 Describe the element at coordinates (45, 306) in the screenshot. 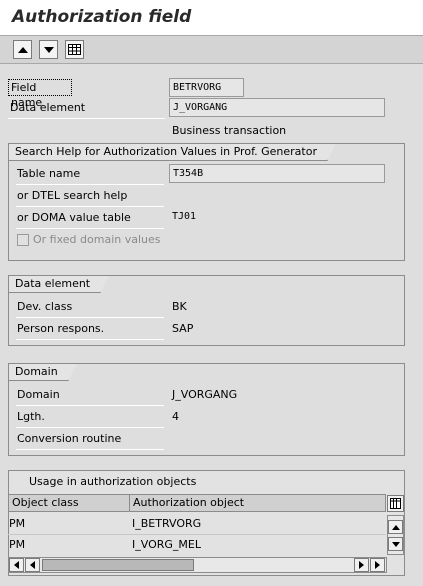

I see `dev-class-label: Dev. class` at that location.